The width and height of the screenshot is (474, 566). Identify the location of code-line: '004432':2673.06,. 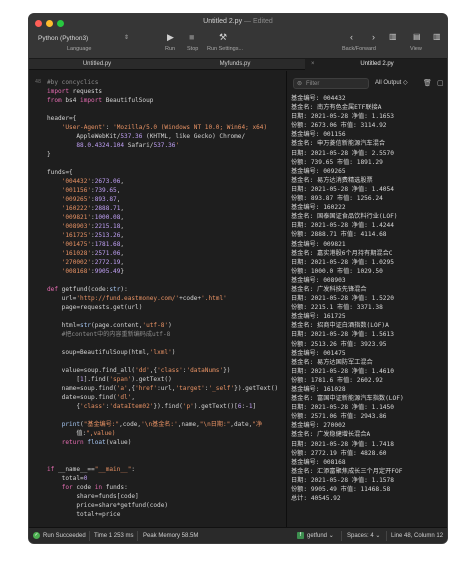
(162, 181).